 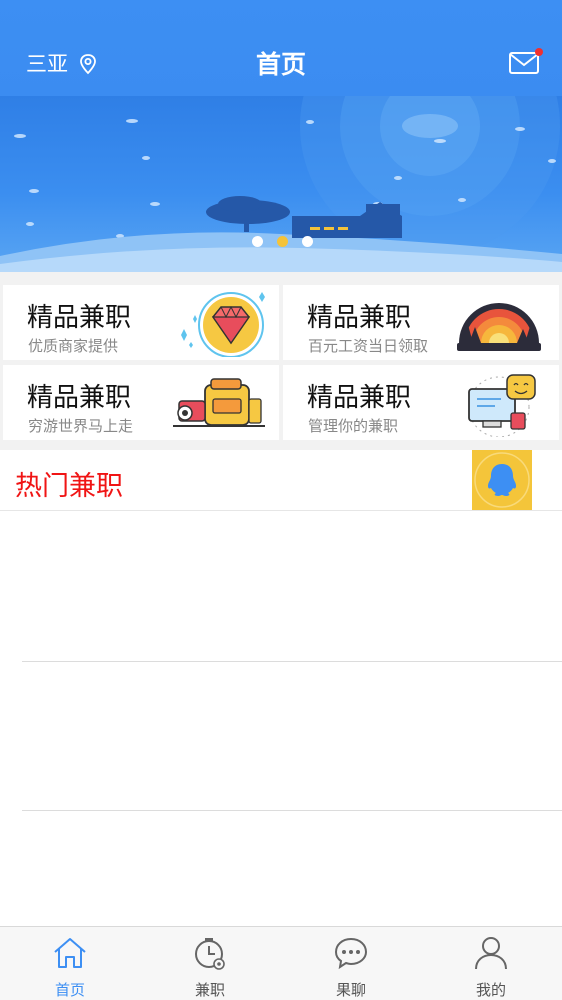 What do you see at coordinates (210, 954) in the screenshot?
I see `clock-icon` at bounding box center [210, 954].